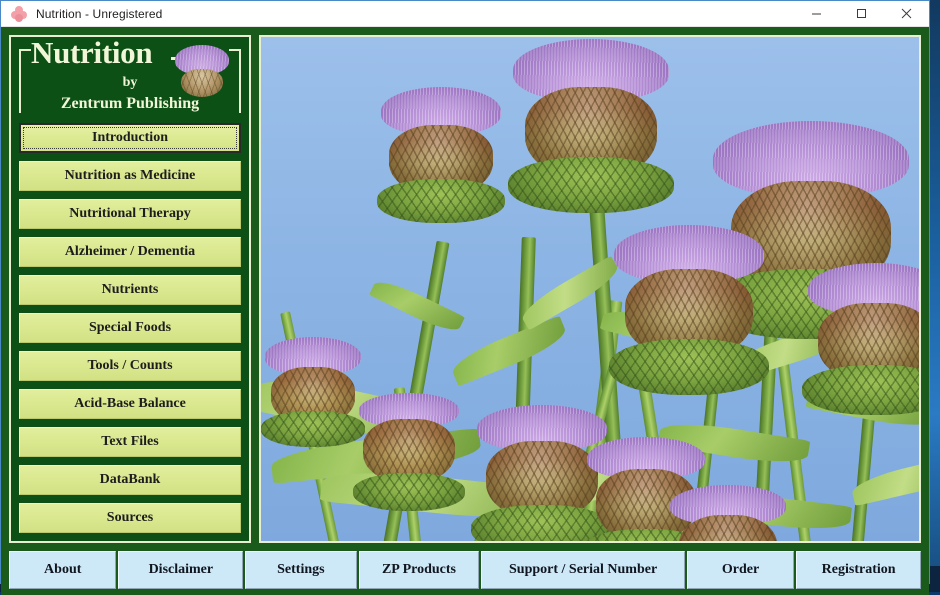 This screenshot has height=595, width=940. I want to click on sidebar-item-label: DataBank, so click(130, 480).